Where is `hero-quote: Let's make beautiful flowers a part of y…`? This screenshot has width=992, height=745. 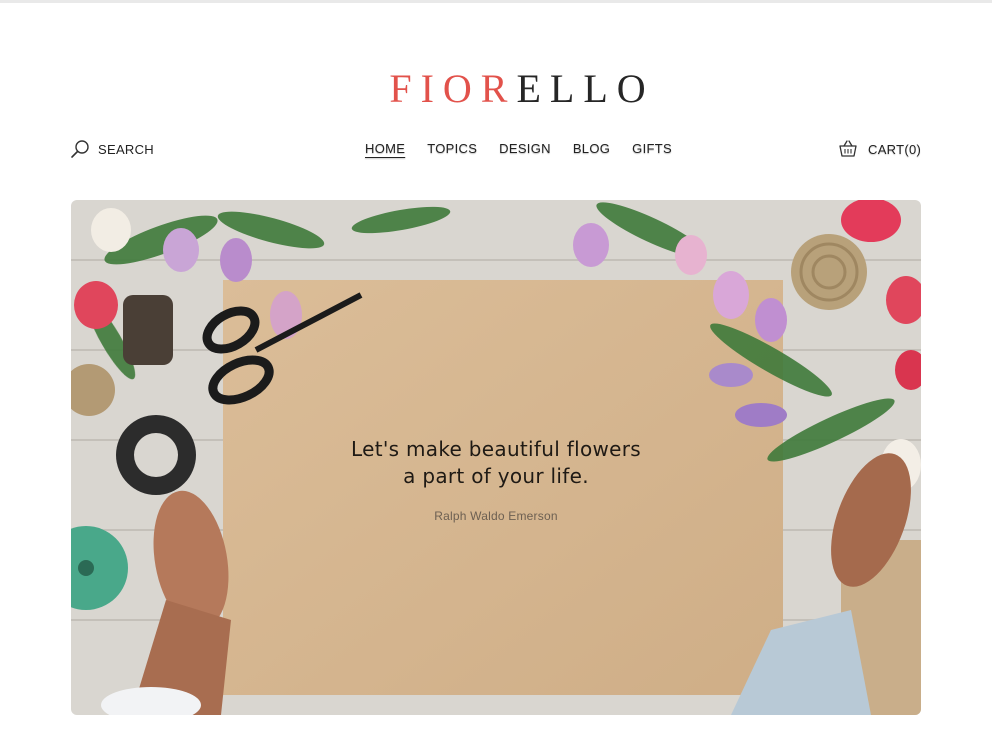 hero-quote: Let's make beautiful flowers a part of y… is located at coordinates (496, 463).